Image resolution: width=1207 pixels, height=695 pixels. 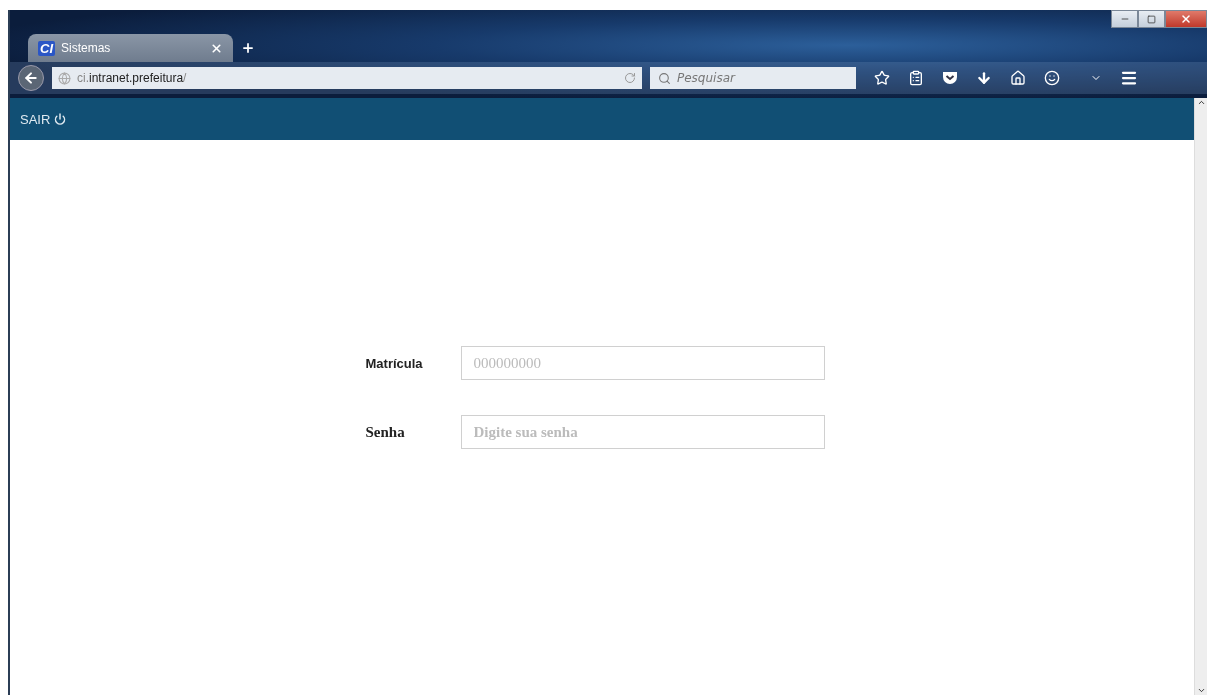 I want to click on input-field: Digite sua senha, so click(x=642, y=432).